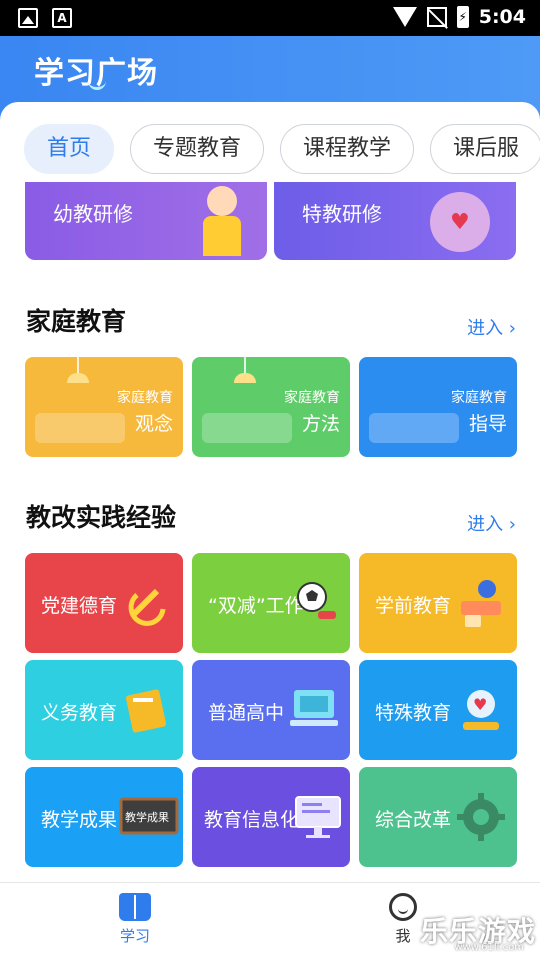 Image resolution: width=540 pixels, height=960 pixels. What do you see at coordinates (62, 18) in the screenshot?
I see `font-notification-icon: A` at bounding box center [62, 18].